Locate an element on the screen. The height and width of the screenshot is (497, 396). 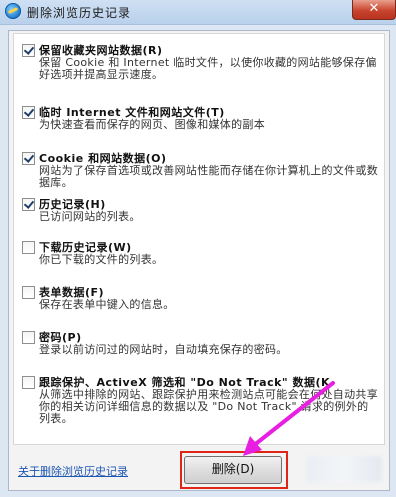
option-description: 登录以前访问过的网站时，自动填充保存的密码。 is located at coordinates (163, 349).